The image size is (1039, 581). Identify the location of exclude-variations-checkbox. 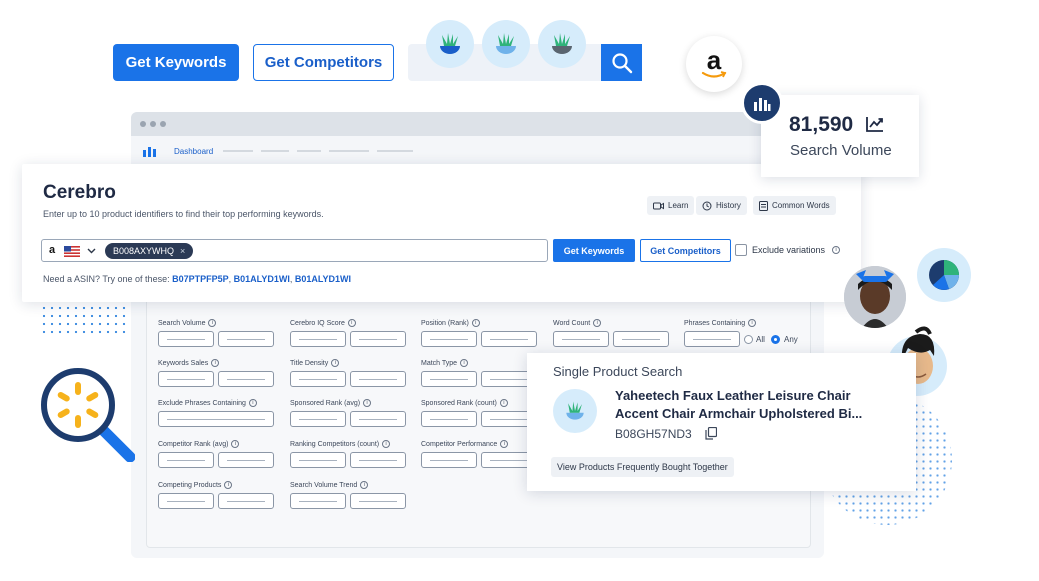
(741, 250).